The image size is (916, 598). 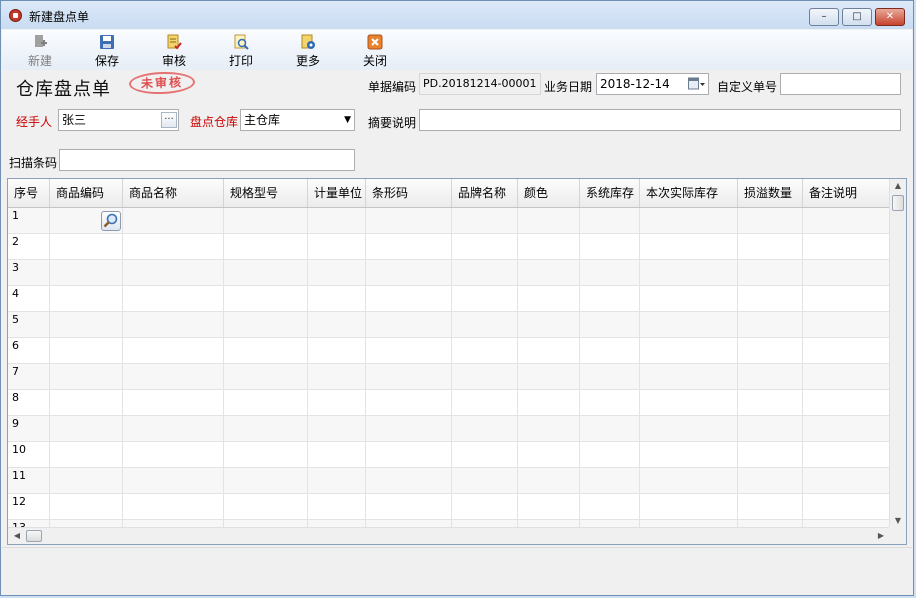 I want to click on column-header: 备注说明, so click(x=846, y=193).